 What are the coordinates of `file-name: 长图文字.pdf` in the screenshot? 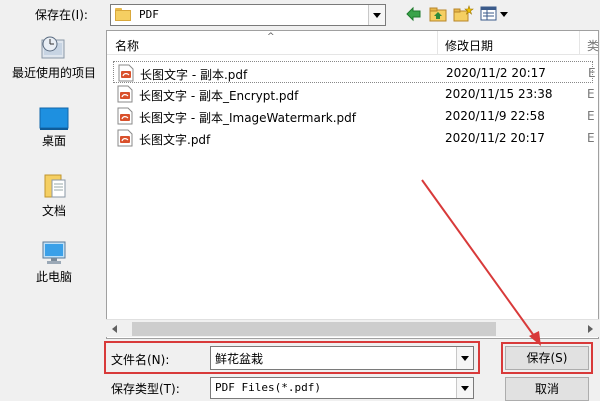 It's located at (175, 140).